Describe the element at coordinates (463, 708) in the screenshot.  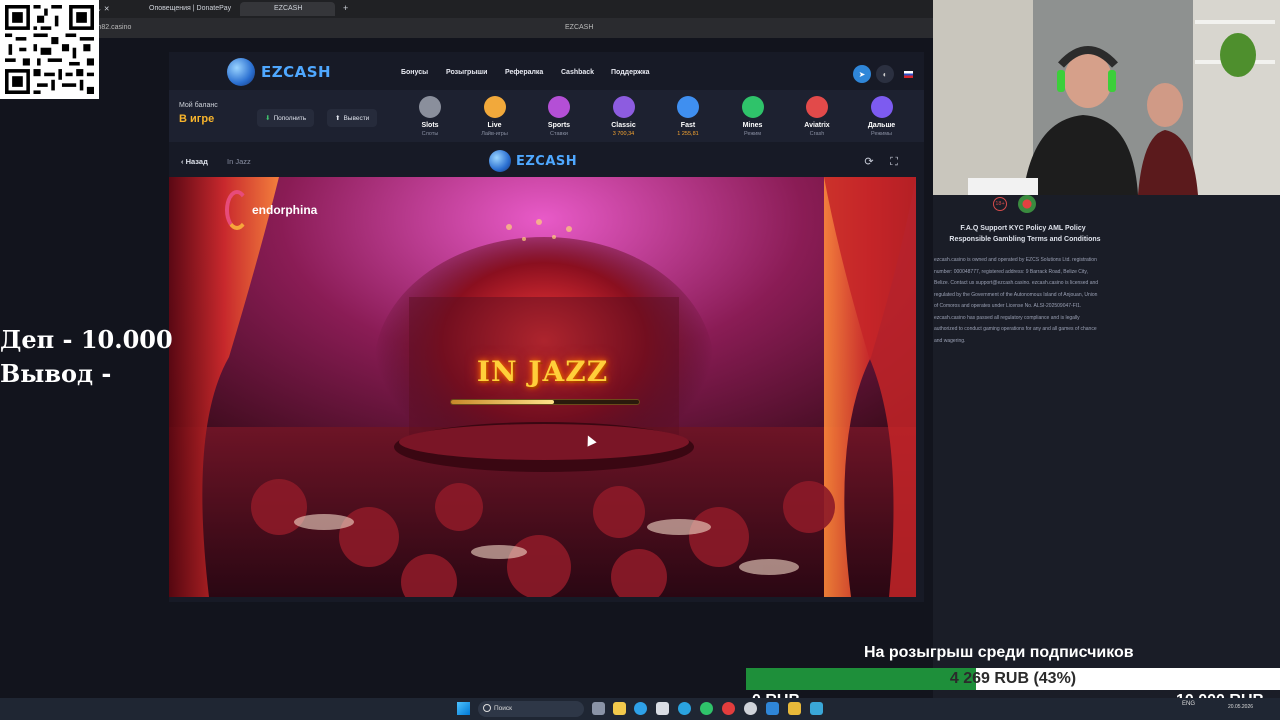
I see `windows-start-icon` at that location.